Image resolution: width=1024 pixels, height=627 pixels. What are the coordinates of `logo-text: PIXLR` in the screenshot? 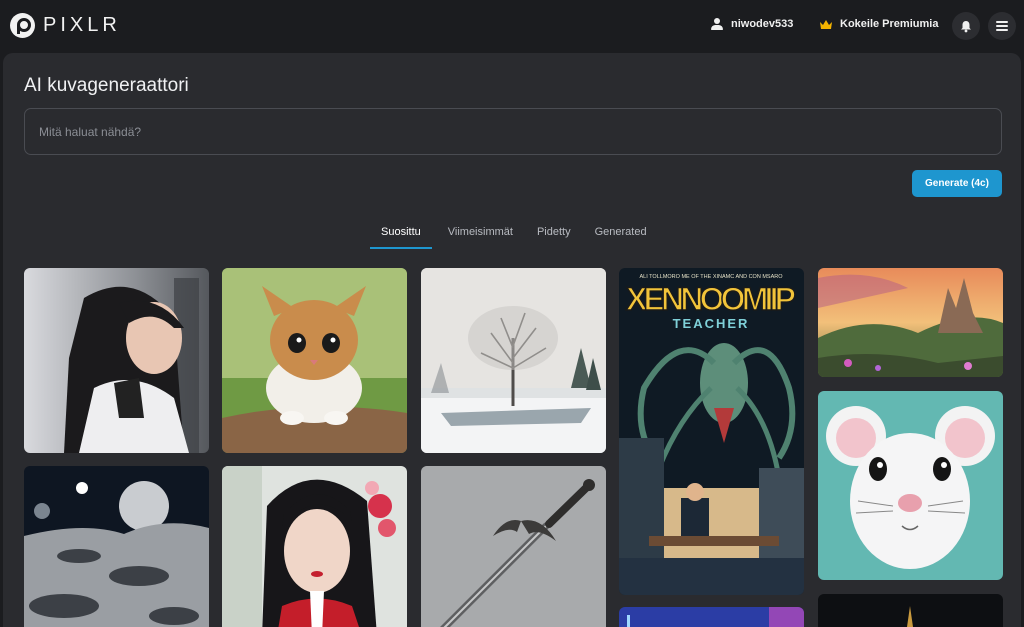 It's located at (82, 25).